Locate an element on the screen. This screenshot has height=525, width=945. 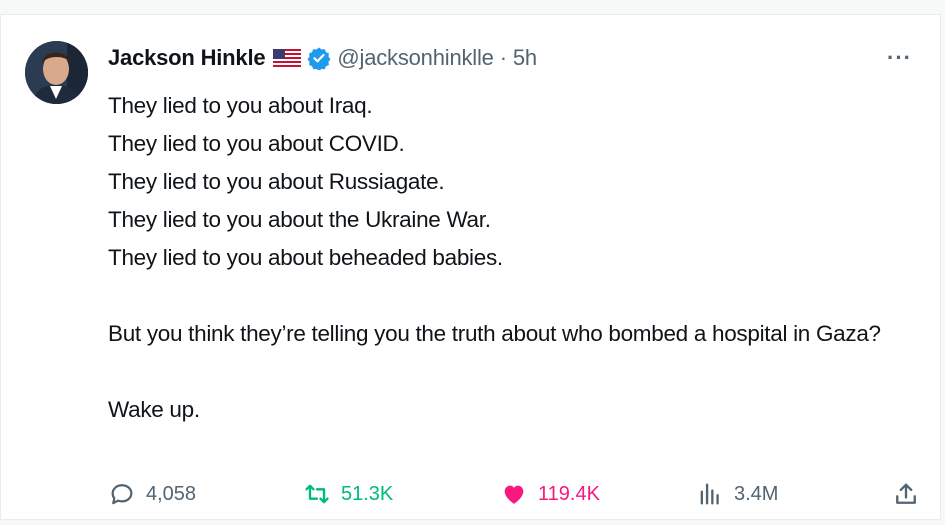
share-icon is located at coordinates (906, 493).